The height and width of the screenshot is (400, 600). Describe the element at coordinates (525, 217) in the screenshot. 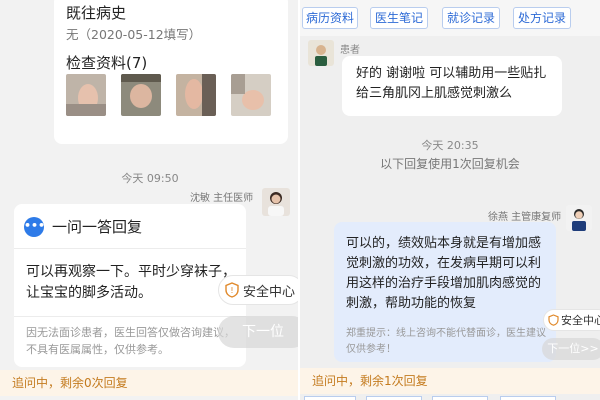

I see `doctor-name: 徐燕 主管康复师` at that location.